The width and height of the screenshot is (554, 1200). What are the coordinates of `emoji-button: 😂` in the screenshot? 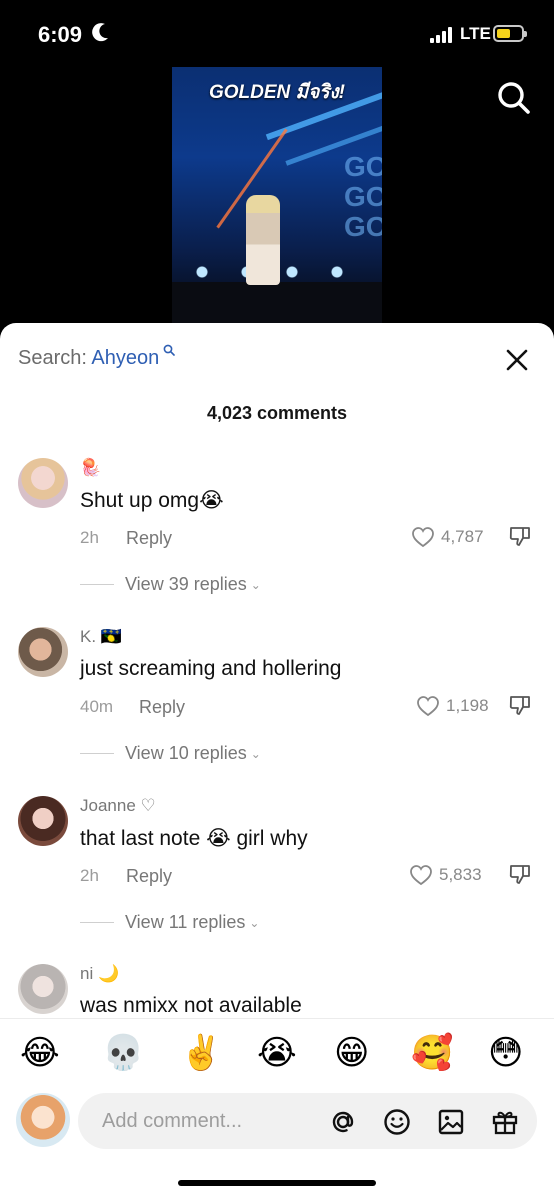 It's located at (40, 1053).